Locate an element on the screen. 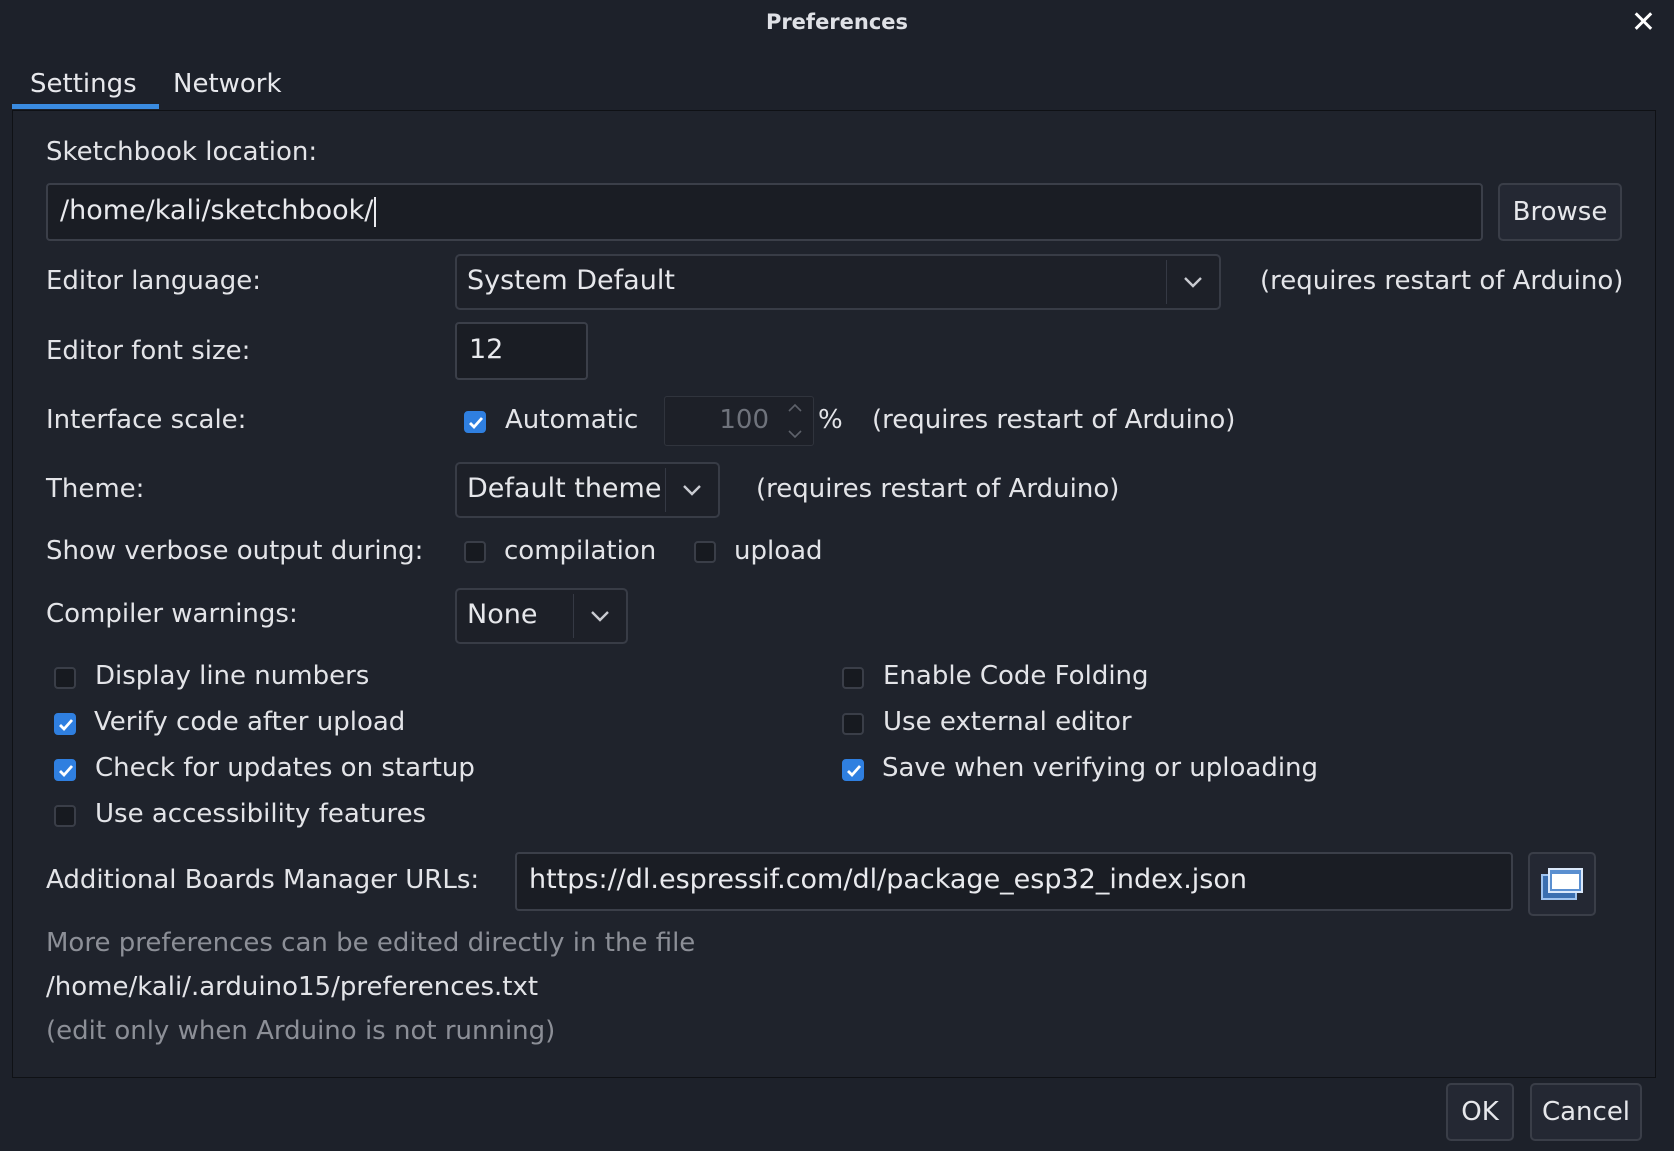 This screenshot has width=1674, height=1151. save-when-verifying-label: Save when verifying or uploading is located at coordinates (1100, 768).